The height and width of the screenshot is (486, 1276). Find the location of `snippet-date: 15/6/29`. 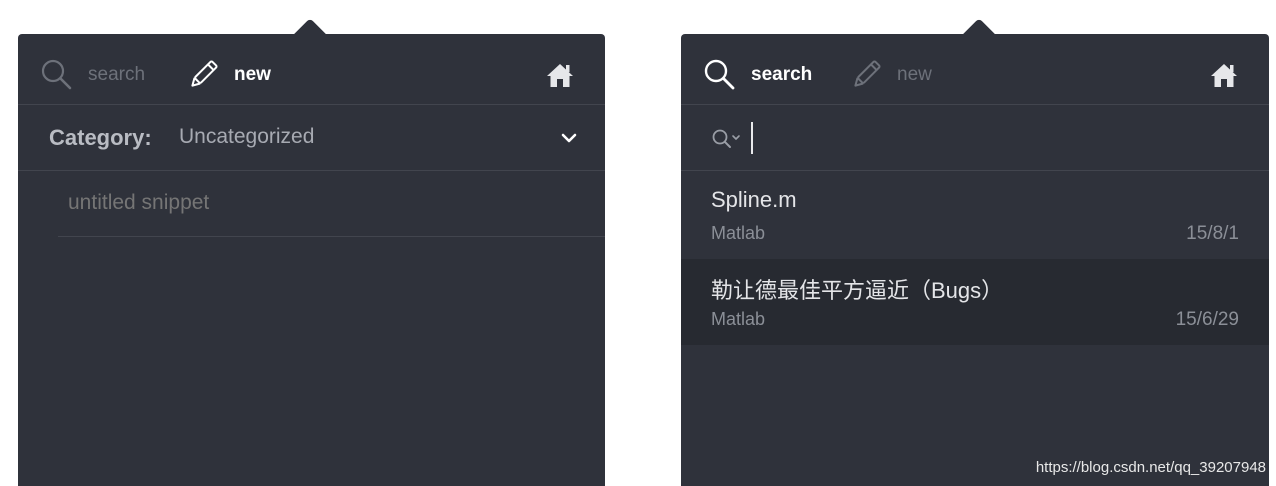

snippet-date: 15/6/29 is located at coordinates (1207, 319).